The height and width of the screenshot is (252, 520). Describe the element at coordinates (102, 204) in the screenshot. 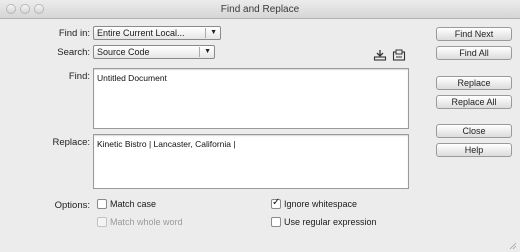

I see `match-case-checkbox` at that location.